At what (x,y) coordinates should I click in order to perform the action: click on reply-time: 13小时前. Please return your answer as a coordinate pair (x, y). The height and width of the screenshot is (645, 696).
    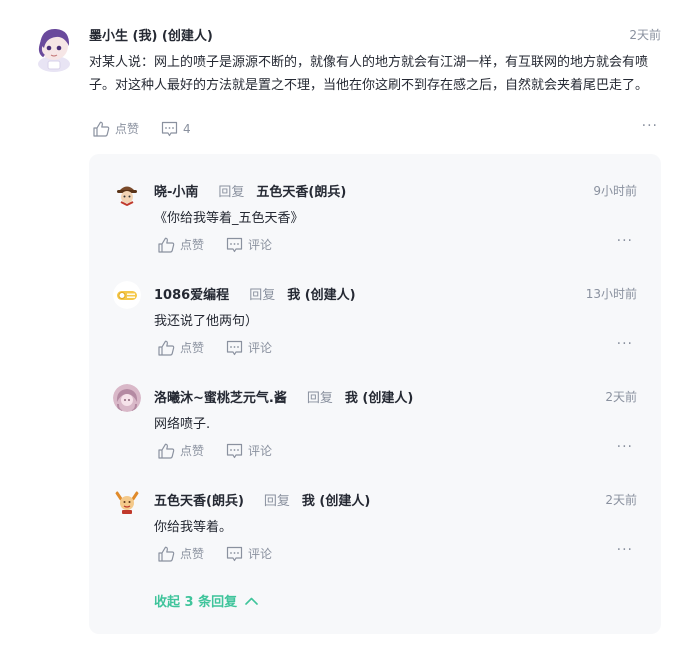
    Looking at the image, I should click on (611, 294).